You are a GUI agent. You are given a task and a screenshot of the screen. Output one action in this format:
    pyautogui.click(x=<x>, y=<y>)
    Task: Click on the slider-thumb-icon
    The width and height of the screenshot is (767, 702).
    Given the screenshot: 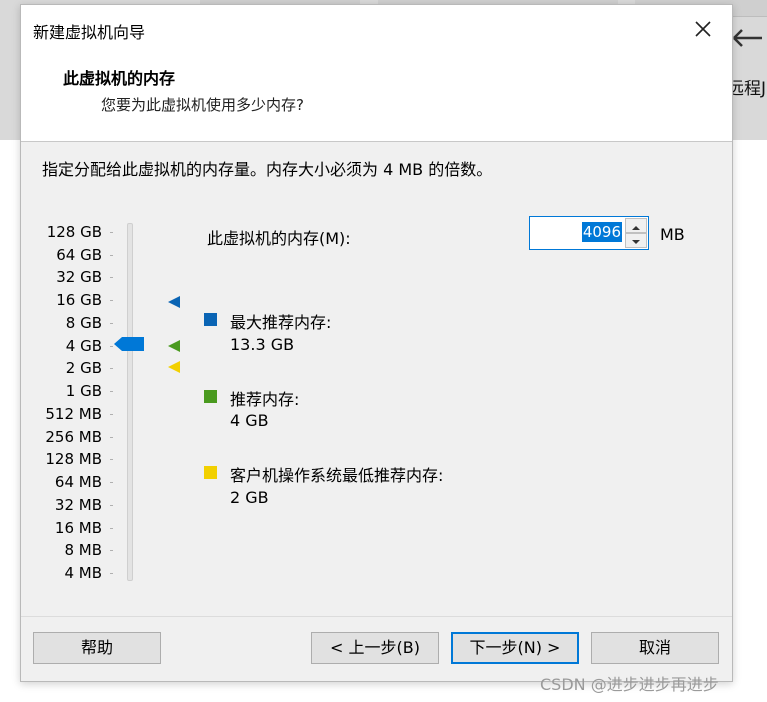 What is the action you would take?
    pyautogui.click(x=129, y=344)
    